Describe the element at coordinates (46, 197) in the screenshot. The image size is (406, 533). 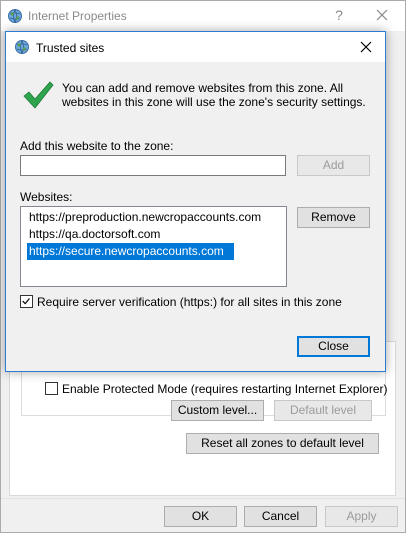
I see `websites-label: Websites:` at that location.